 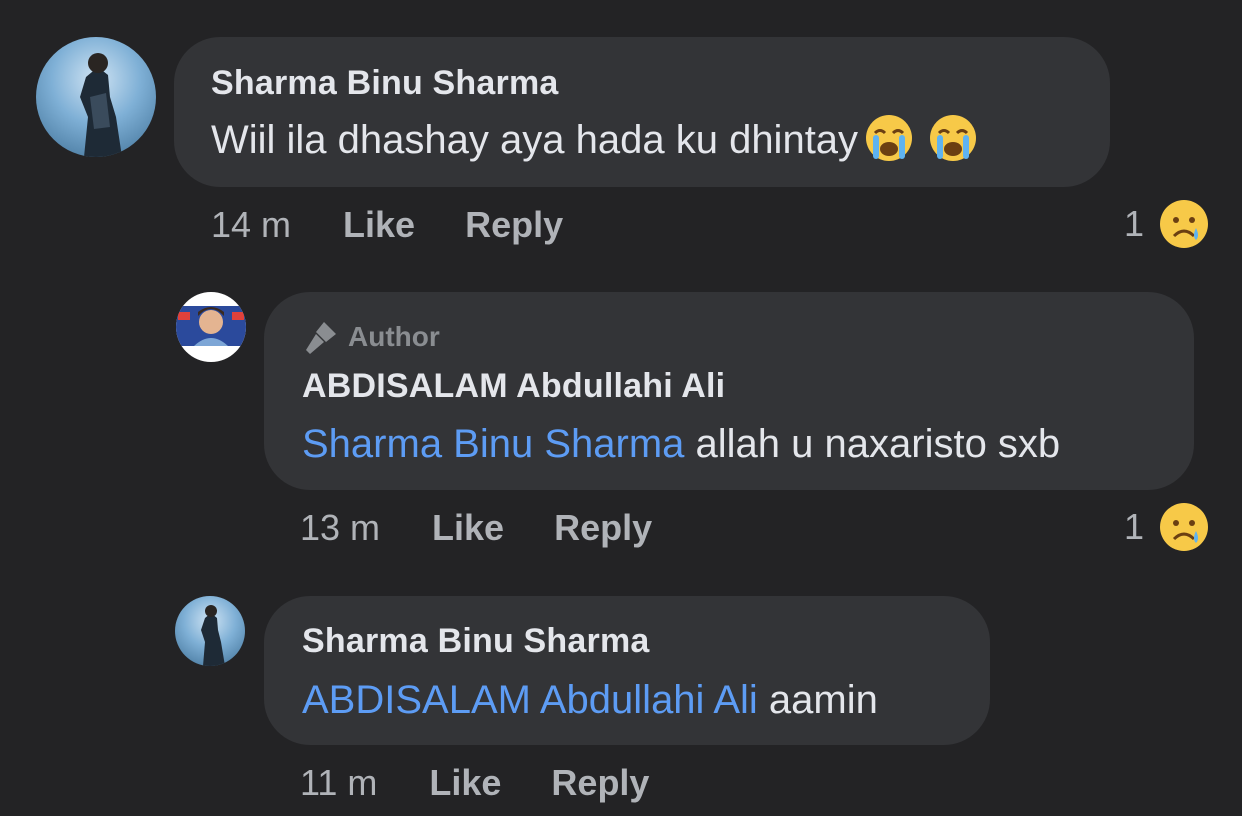 What do you see at coordinates (513, 386) in the screenshot?
I see `comment-author: ABDISALAM Abdullahi Ali` at bounding box center [513, 386].